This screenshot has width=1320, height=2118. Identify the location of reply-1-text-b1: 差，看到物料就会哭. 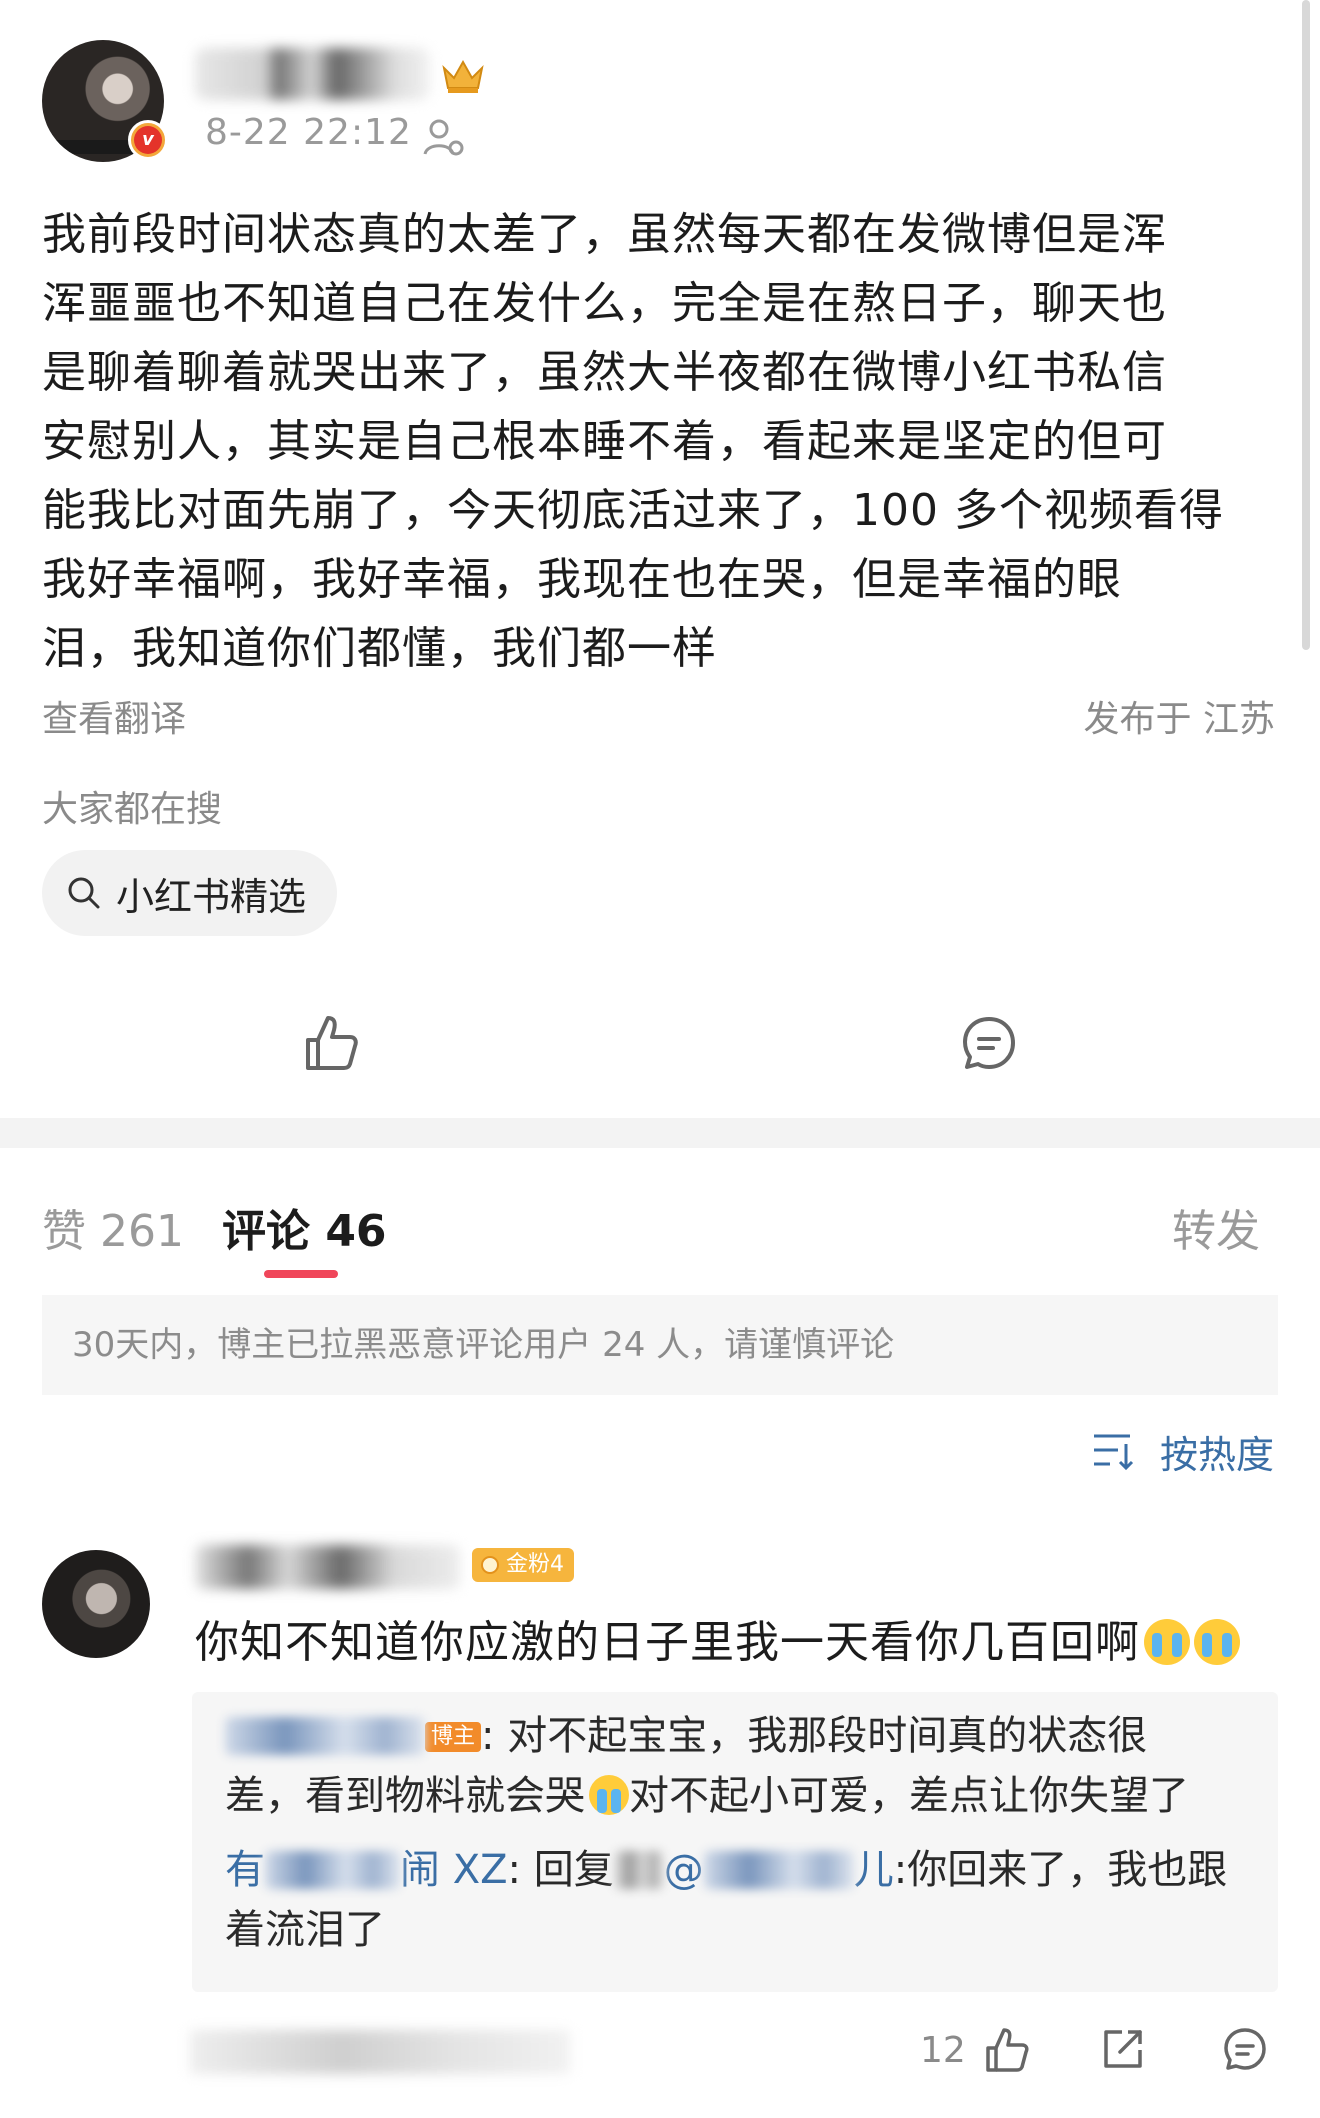
(405, 1796).